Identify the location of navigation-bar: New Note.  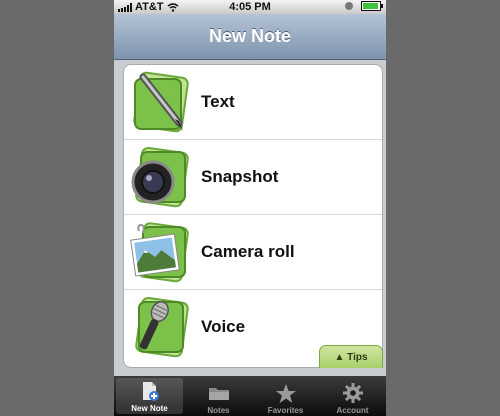
(250, 37).